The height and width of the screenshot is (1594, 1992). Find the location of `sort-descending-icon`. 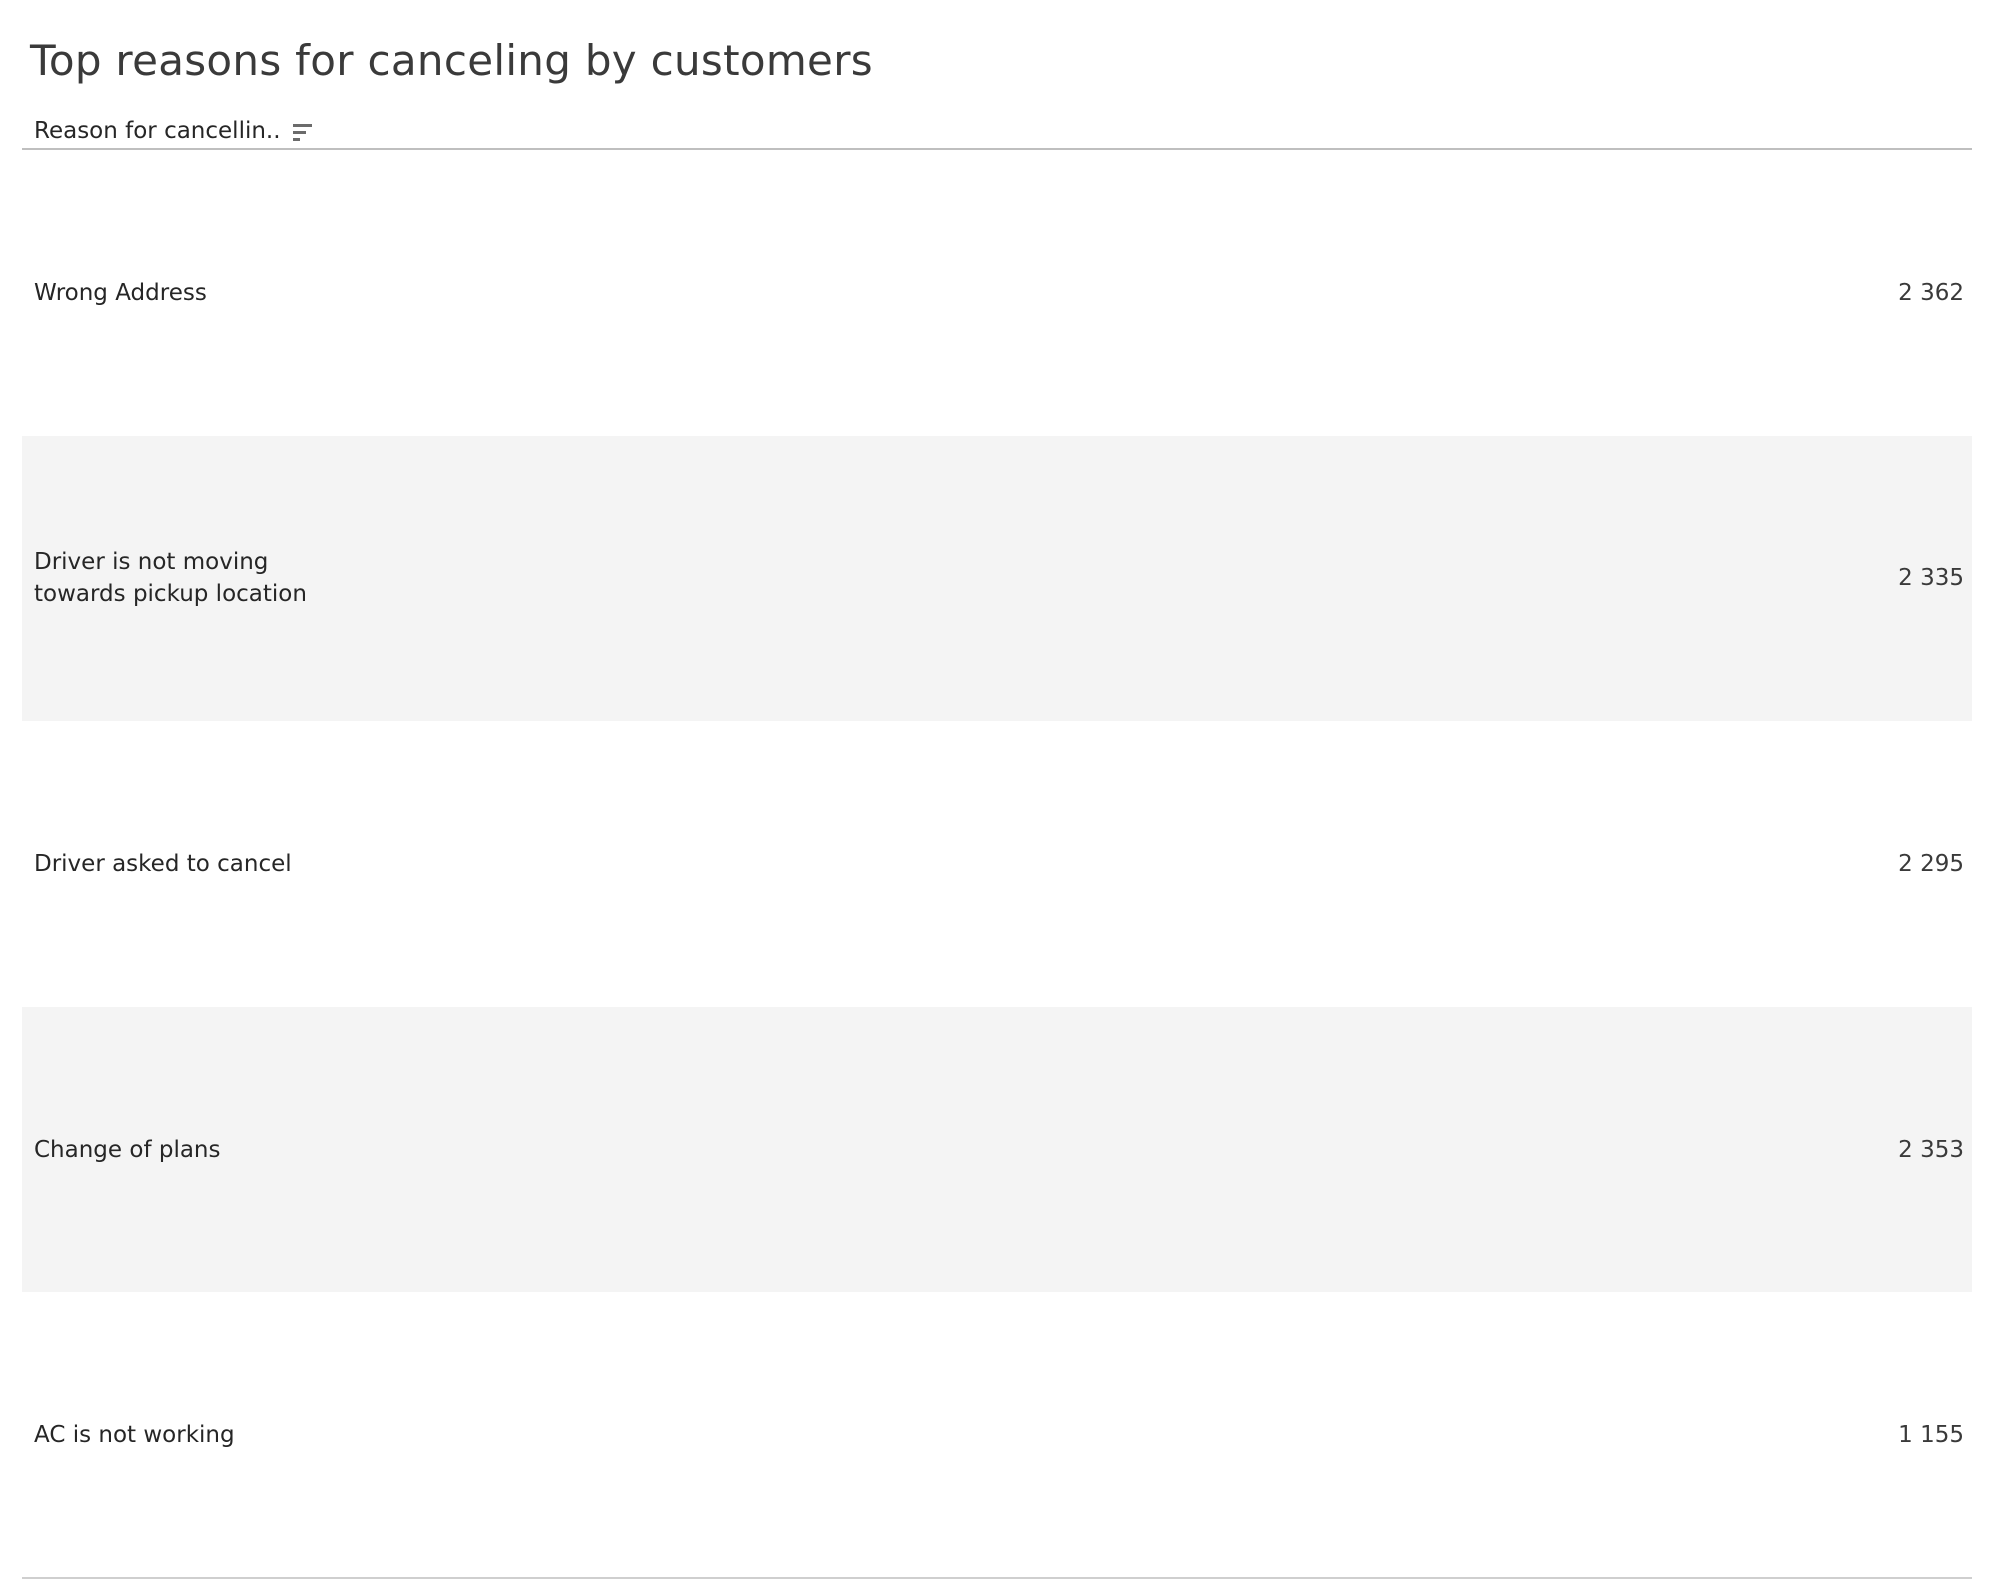

sort-descending-icon is located at coordinates (303, 132).